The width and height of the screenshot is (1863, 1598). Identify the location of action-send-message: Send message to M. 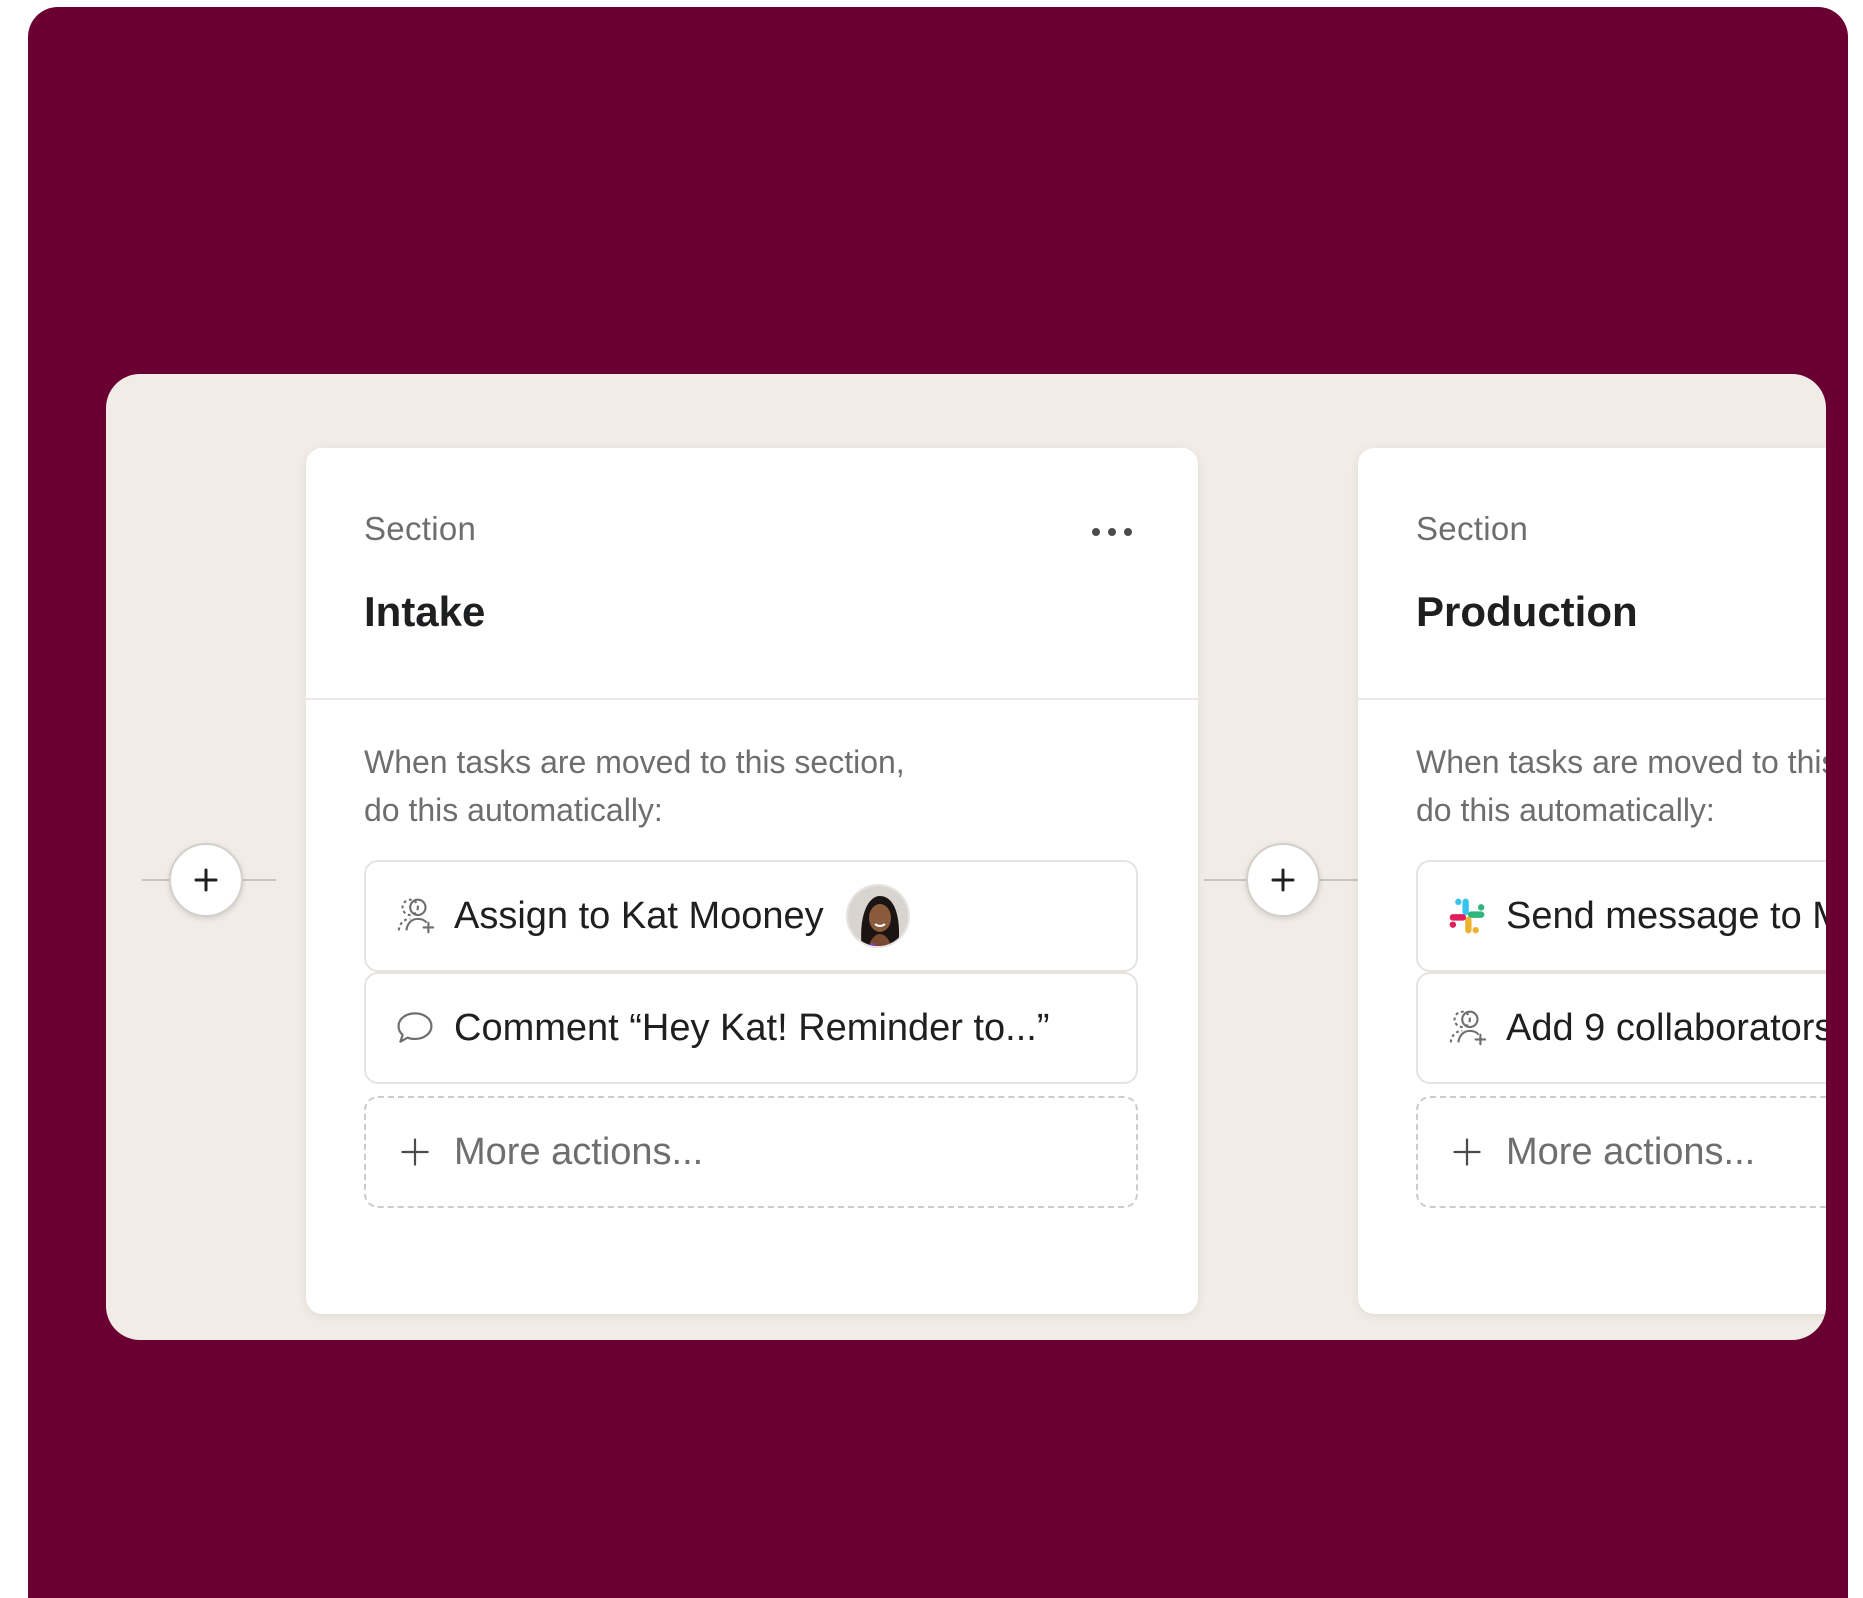
(1621, 916).